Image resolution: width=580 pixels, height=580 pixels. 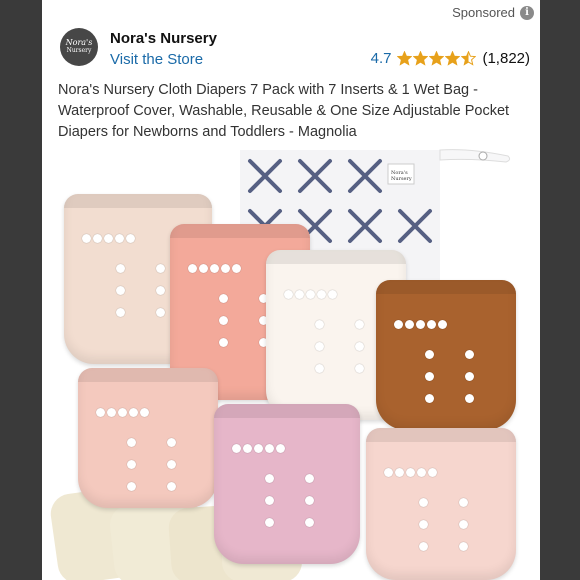 What do you see at coordinates (446, 355) in the screenshot?
I see `diaper-rust` at bounding box center [446, 355].